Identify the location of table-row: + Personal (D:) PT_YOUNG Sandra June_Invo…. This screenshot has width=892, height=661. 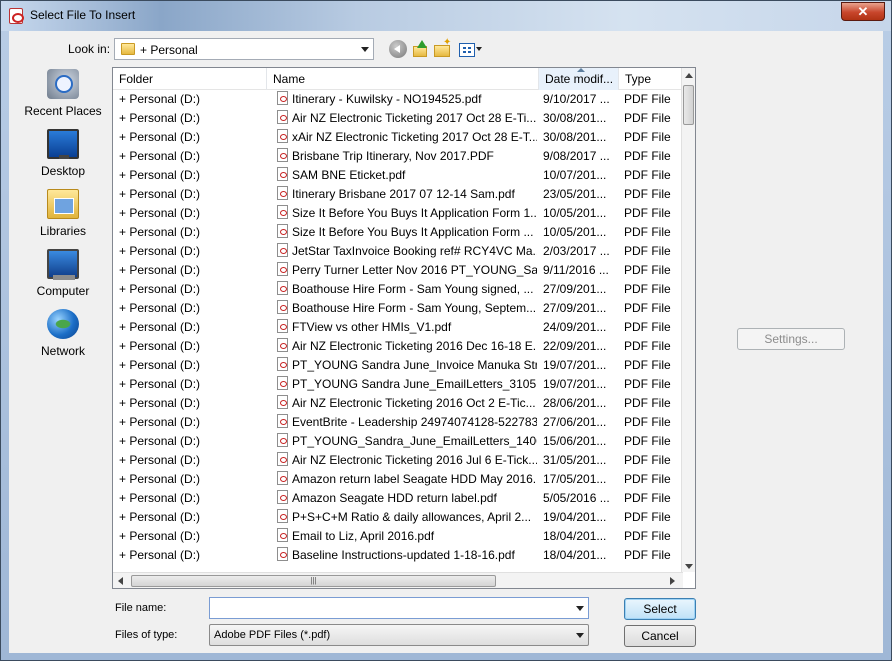
(398, 365).